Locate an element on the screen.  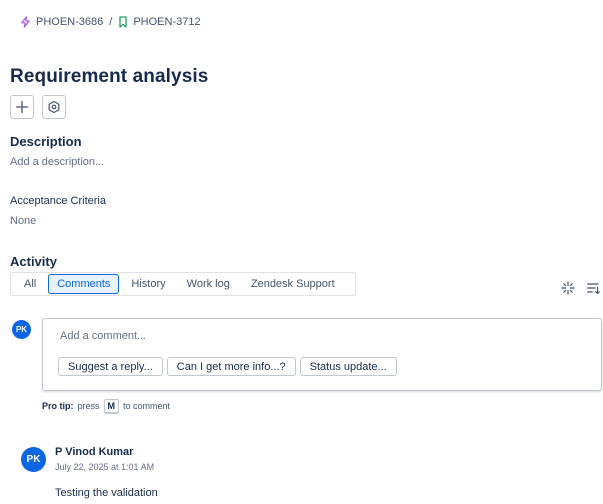
comment-author-avatar: PK is located at coordinates (33, 459).